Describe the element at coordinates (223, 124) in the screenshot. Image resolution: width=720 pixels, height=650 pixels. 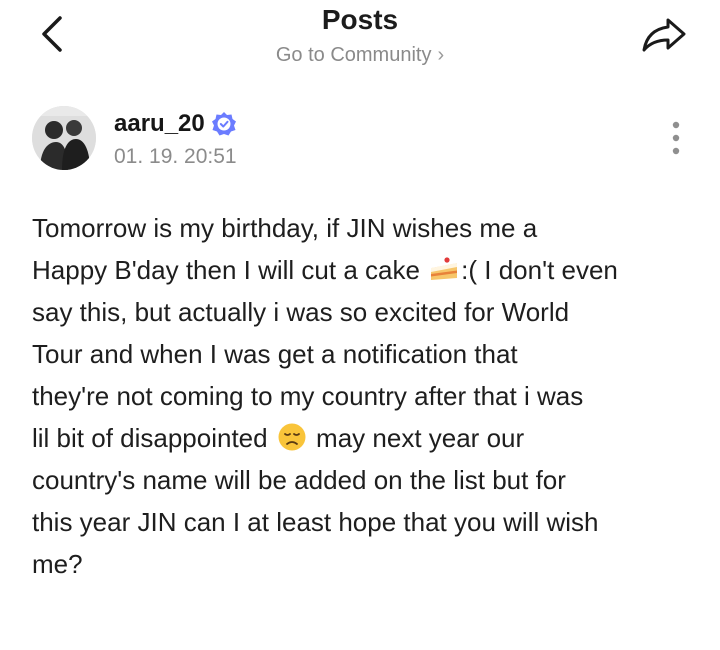
I see `verified-badge-icon` at that location.